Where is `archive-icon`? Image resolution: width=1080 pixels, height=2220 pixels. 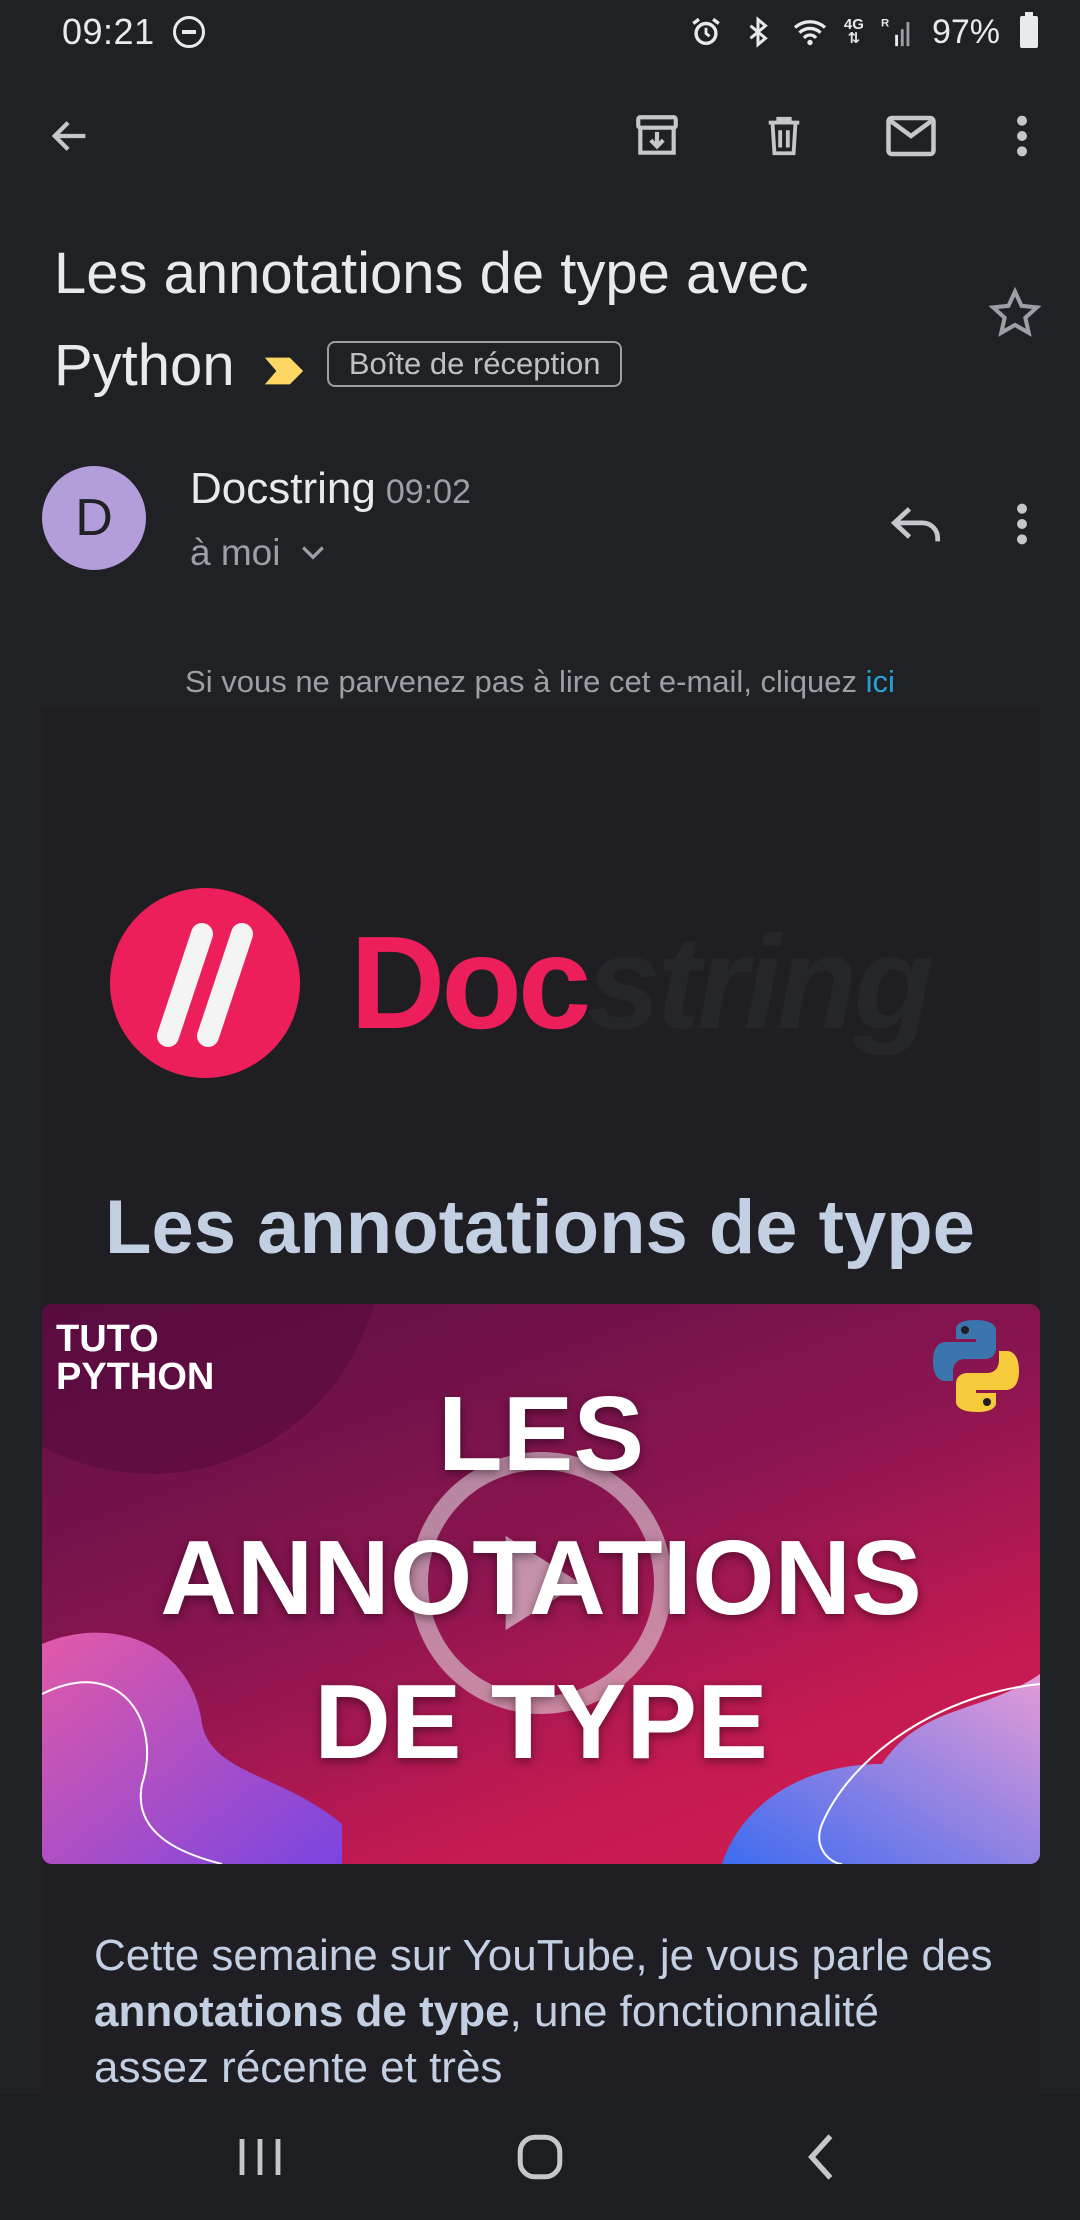 archive-icon is located at coordinates (657, 135).